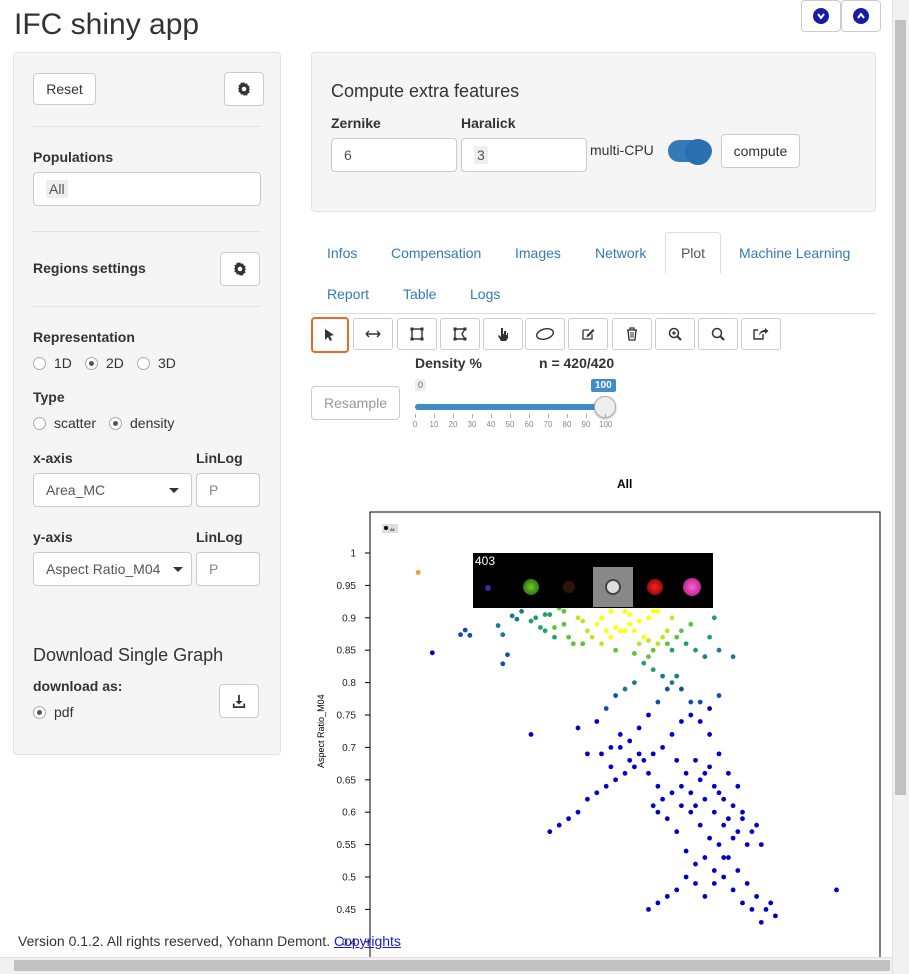 Image resolution: width=909 pixels, height=974 pixels. Describe the element at coordinates (64, 423) in the screenshot. I see `type-scatter-radio: scatter` at that location.